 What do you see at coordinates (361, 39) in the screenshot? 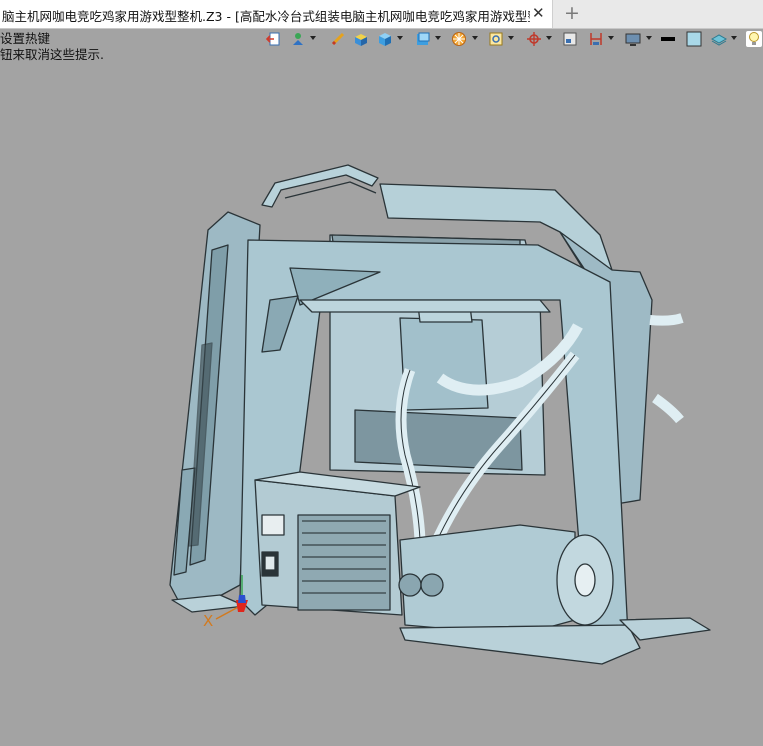
I see `box-shaded-icon` at bounding box center [361, 39].